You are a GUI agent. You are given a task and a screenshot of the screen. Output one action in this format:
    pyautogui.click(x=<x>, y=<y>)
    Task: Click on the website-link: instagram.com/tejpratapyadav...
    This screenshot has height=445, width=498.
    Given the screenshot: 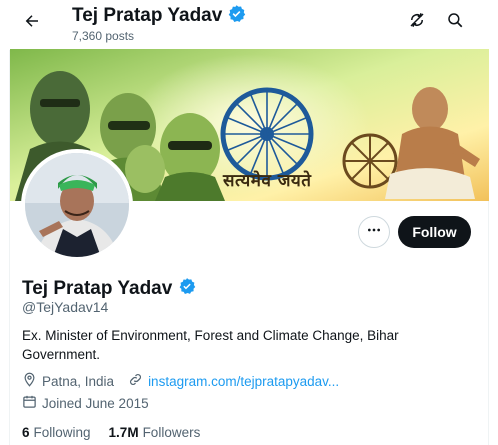 What is the action you would take?
    pyautogui.click(x=243, y=381)
    